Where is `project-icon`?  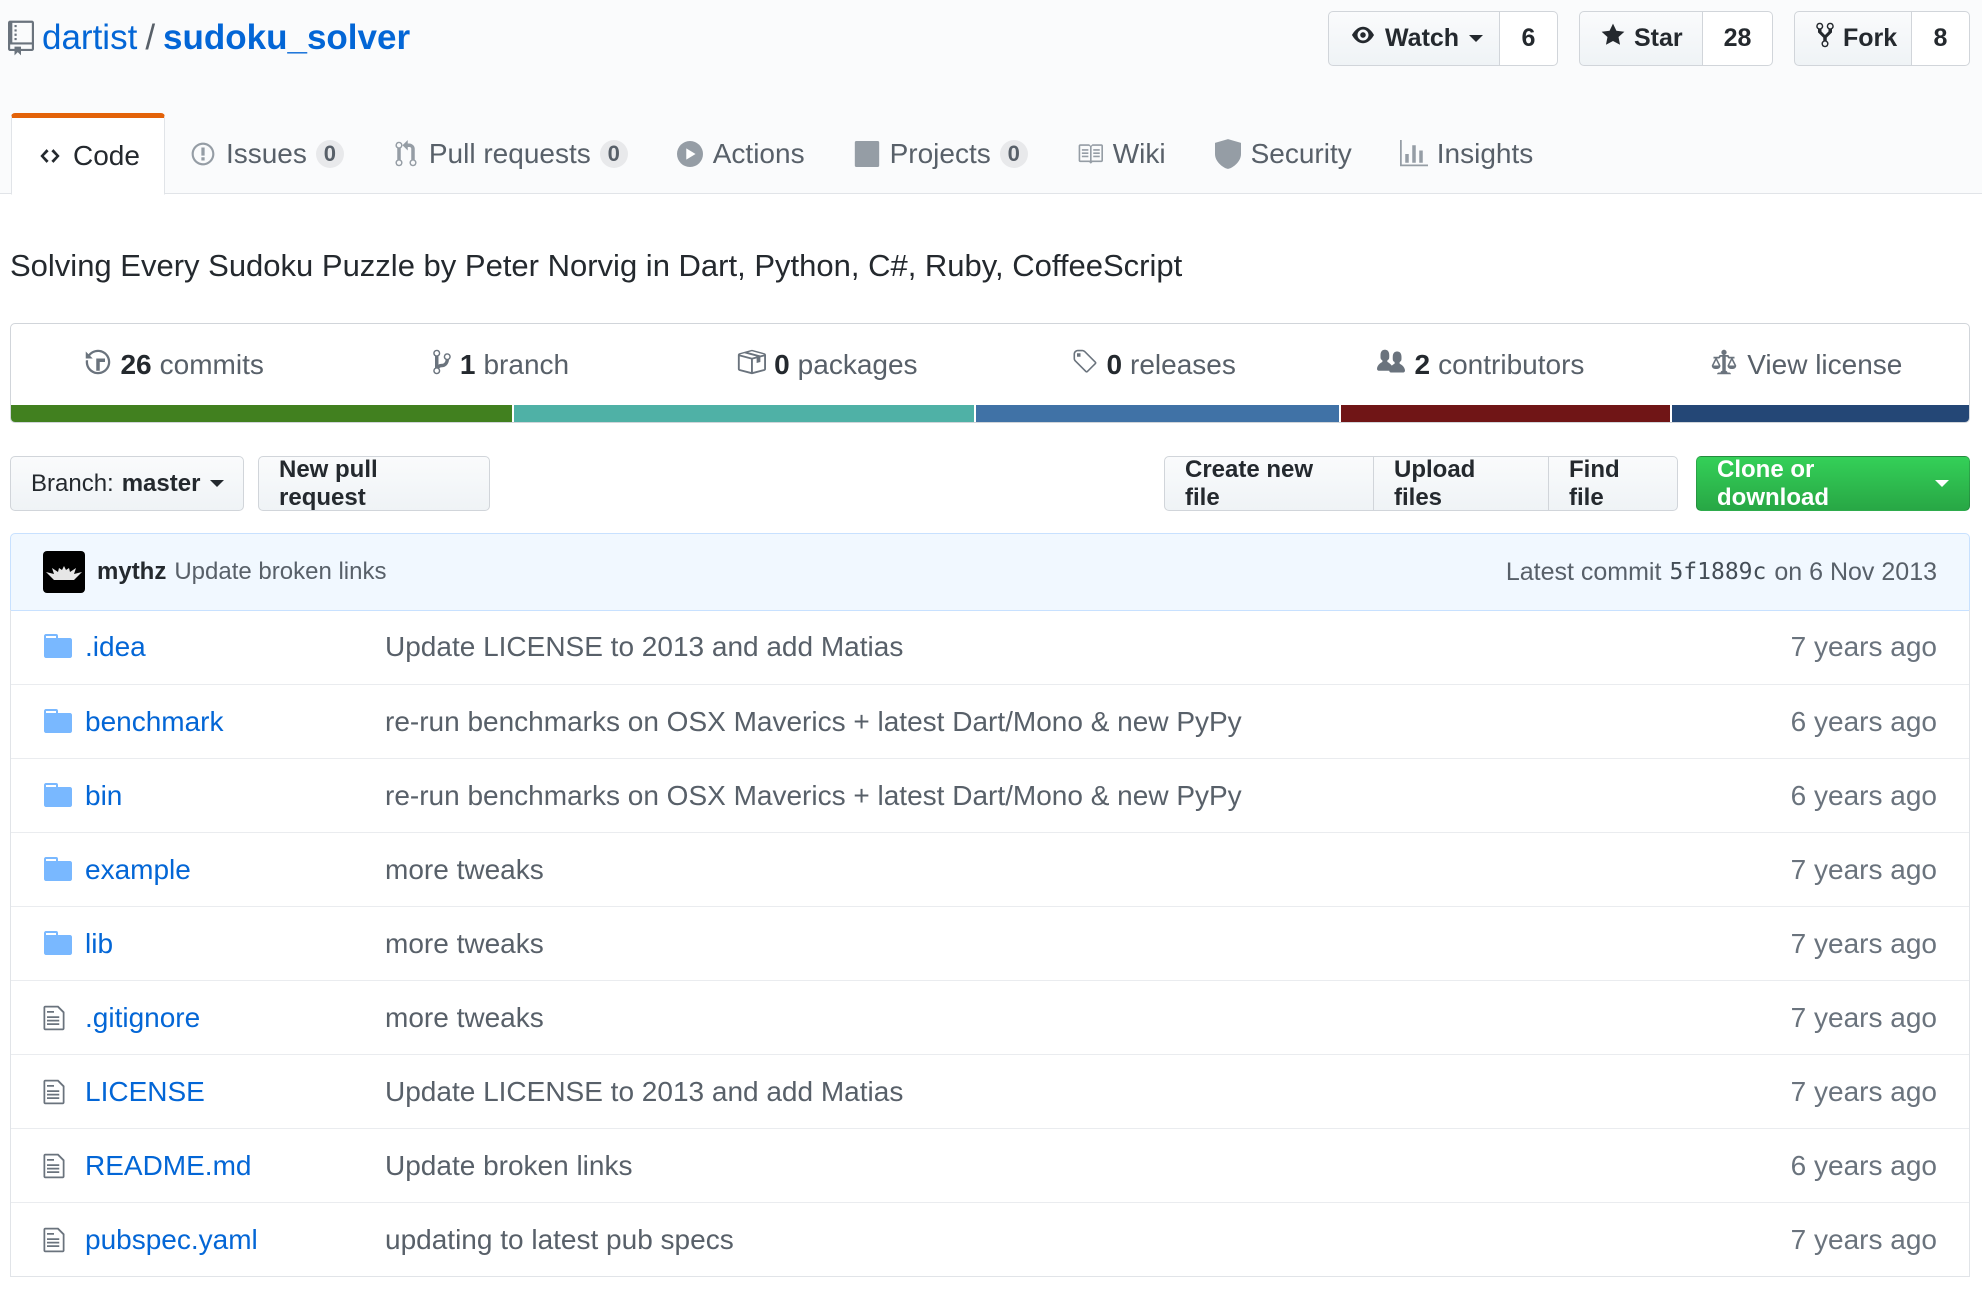
project-icon is located at coordinates (867, 154).